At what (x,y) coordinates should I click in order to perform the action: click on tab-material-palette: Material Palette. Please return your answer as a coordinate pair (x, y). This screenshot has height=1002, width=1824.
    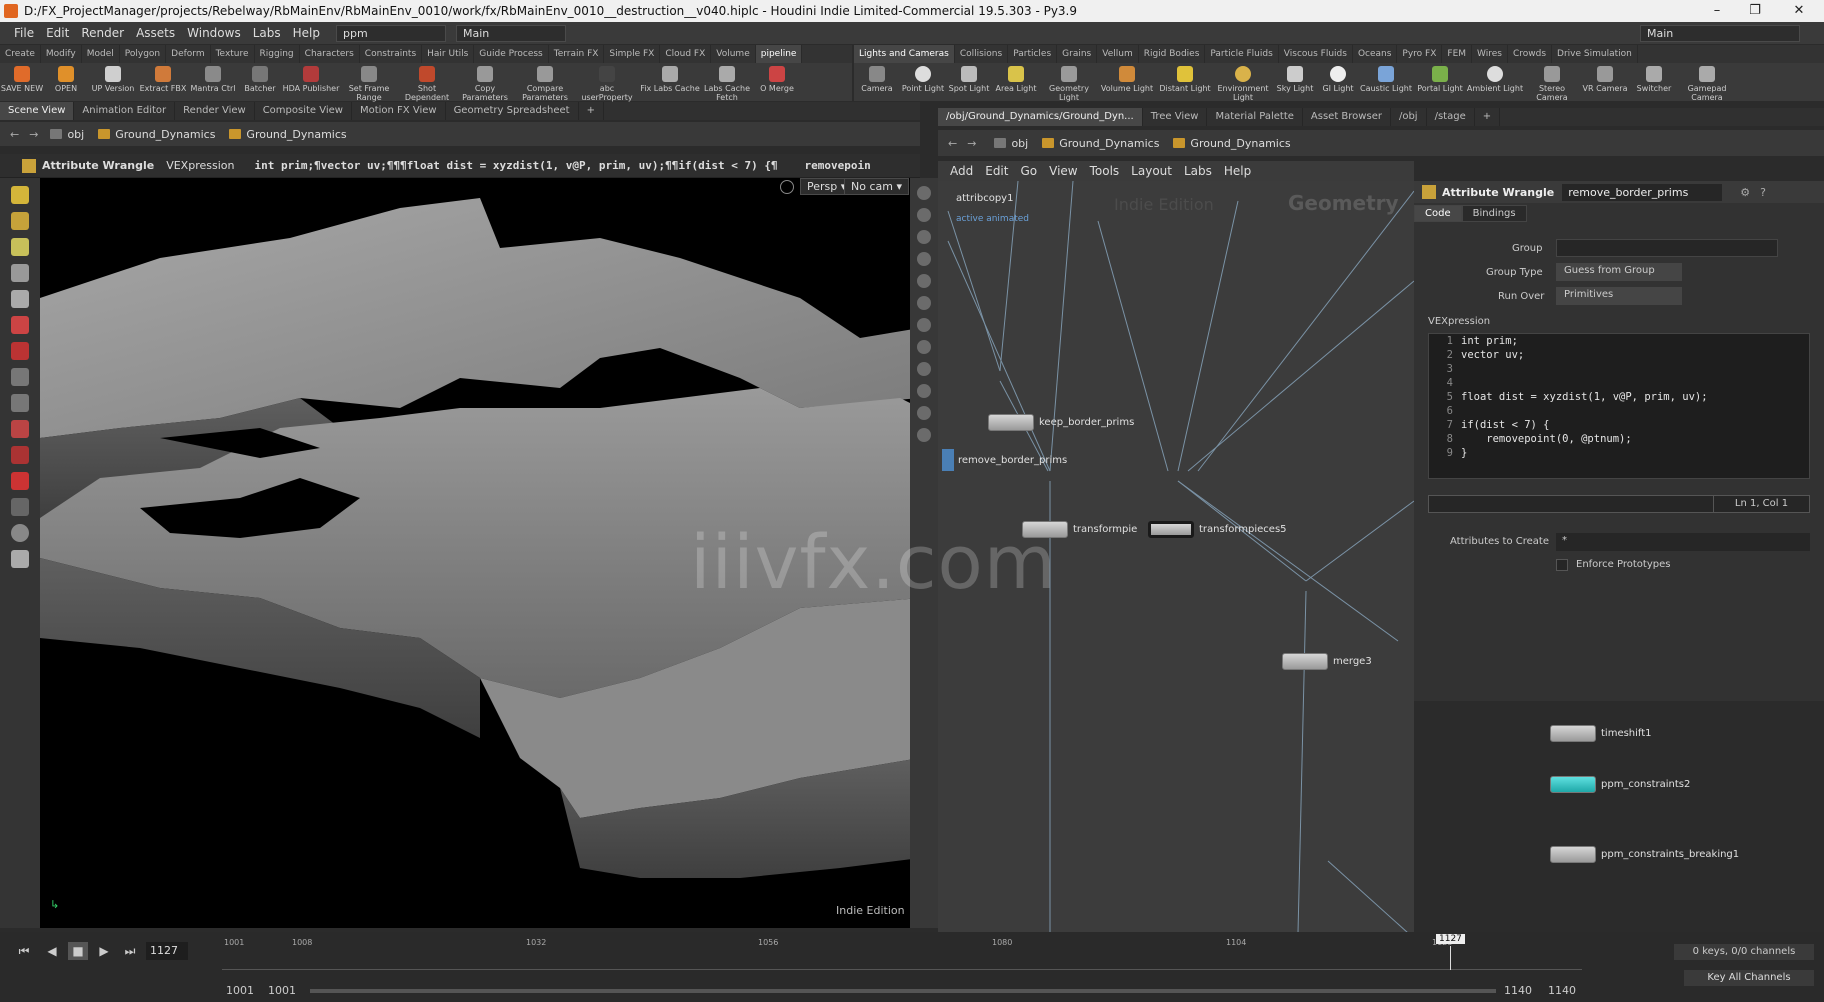
    Looking at the image, I should click on (1255, 117).